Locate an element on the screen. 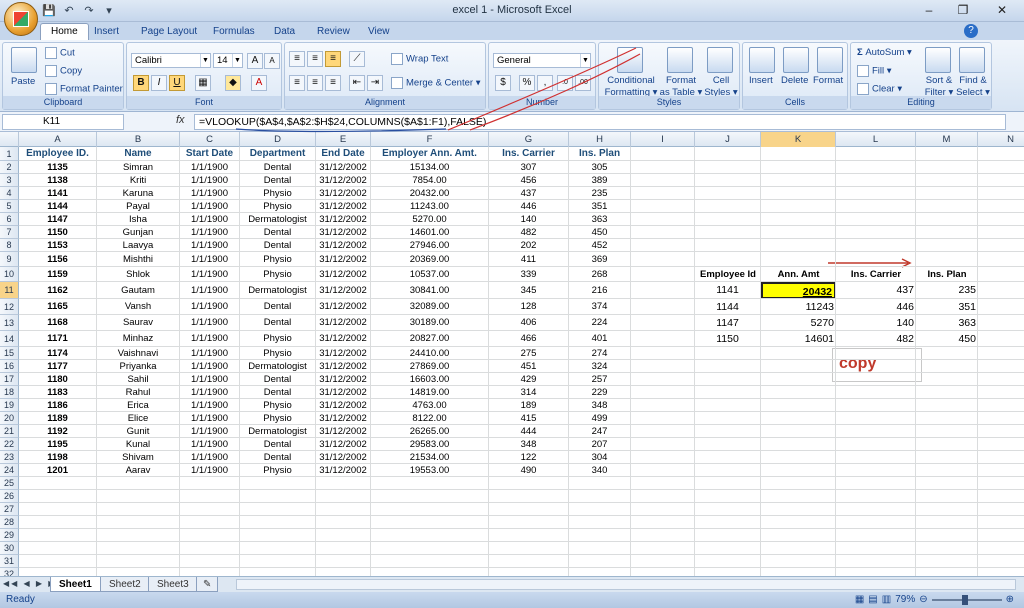 Image resolution: width=1024 pixels, height=608 pixels. horizontal-scrollbar is located at coordinates (626, 584).